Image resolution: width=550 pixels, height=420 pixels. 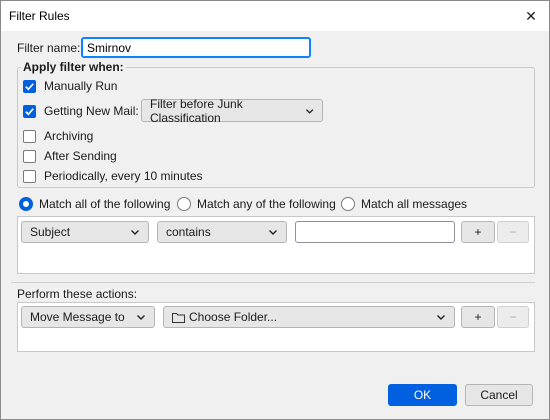 What do you see at coordinates (85, 232) in the screenshot?
I see `rule-field-dropdown: Subject` at bounding box center [85, 232].